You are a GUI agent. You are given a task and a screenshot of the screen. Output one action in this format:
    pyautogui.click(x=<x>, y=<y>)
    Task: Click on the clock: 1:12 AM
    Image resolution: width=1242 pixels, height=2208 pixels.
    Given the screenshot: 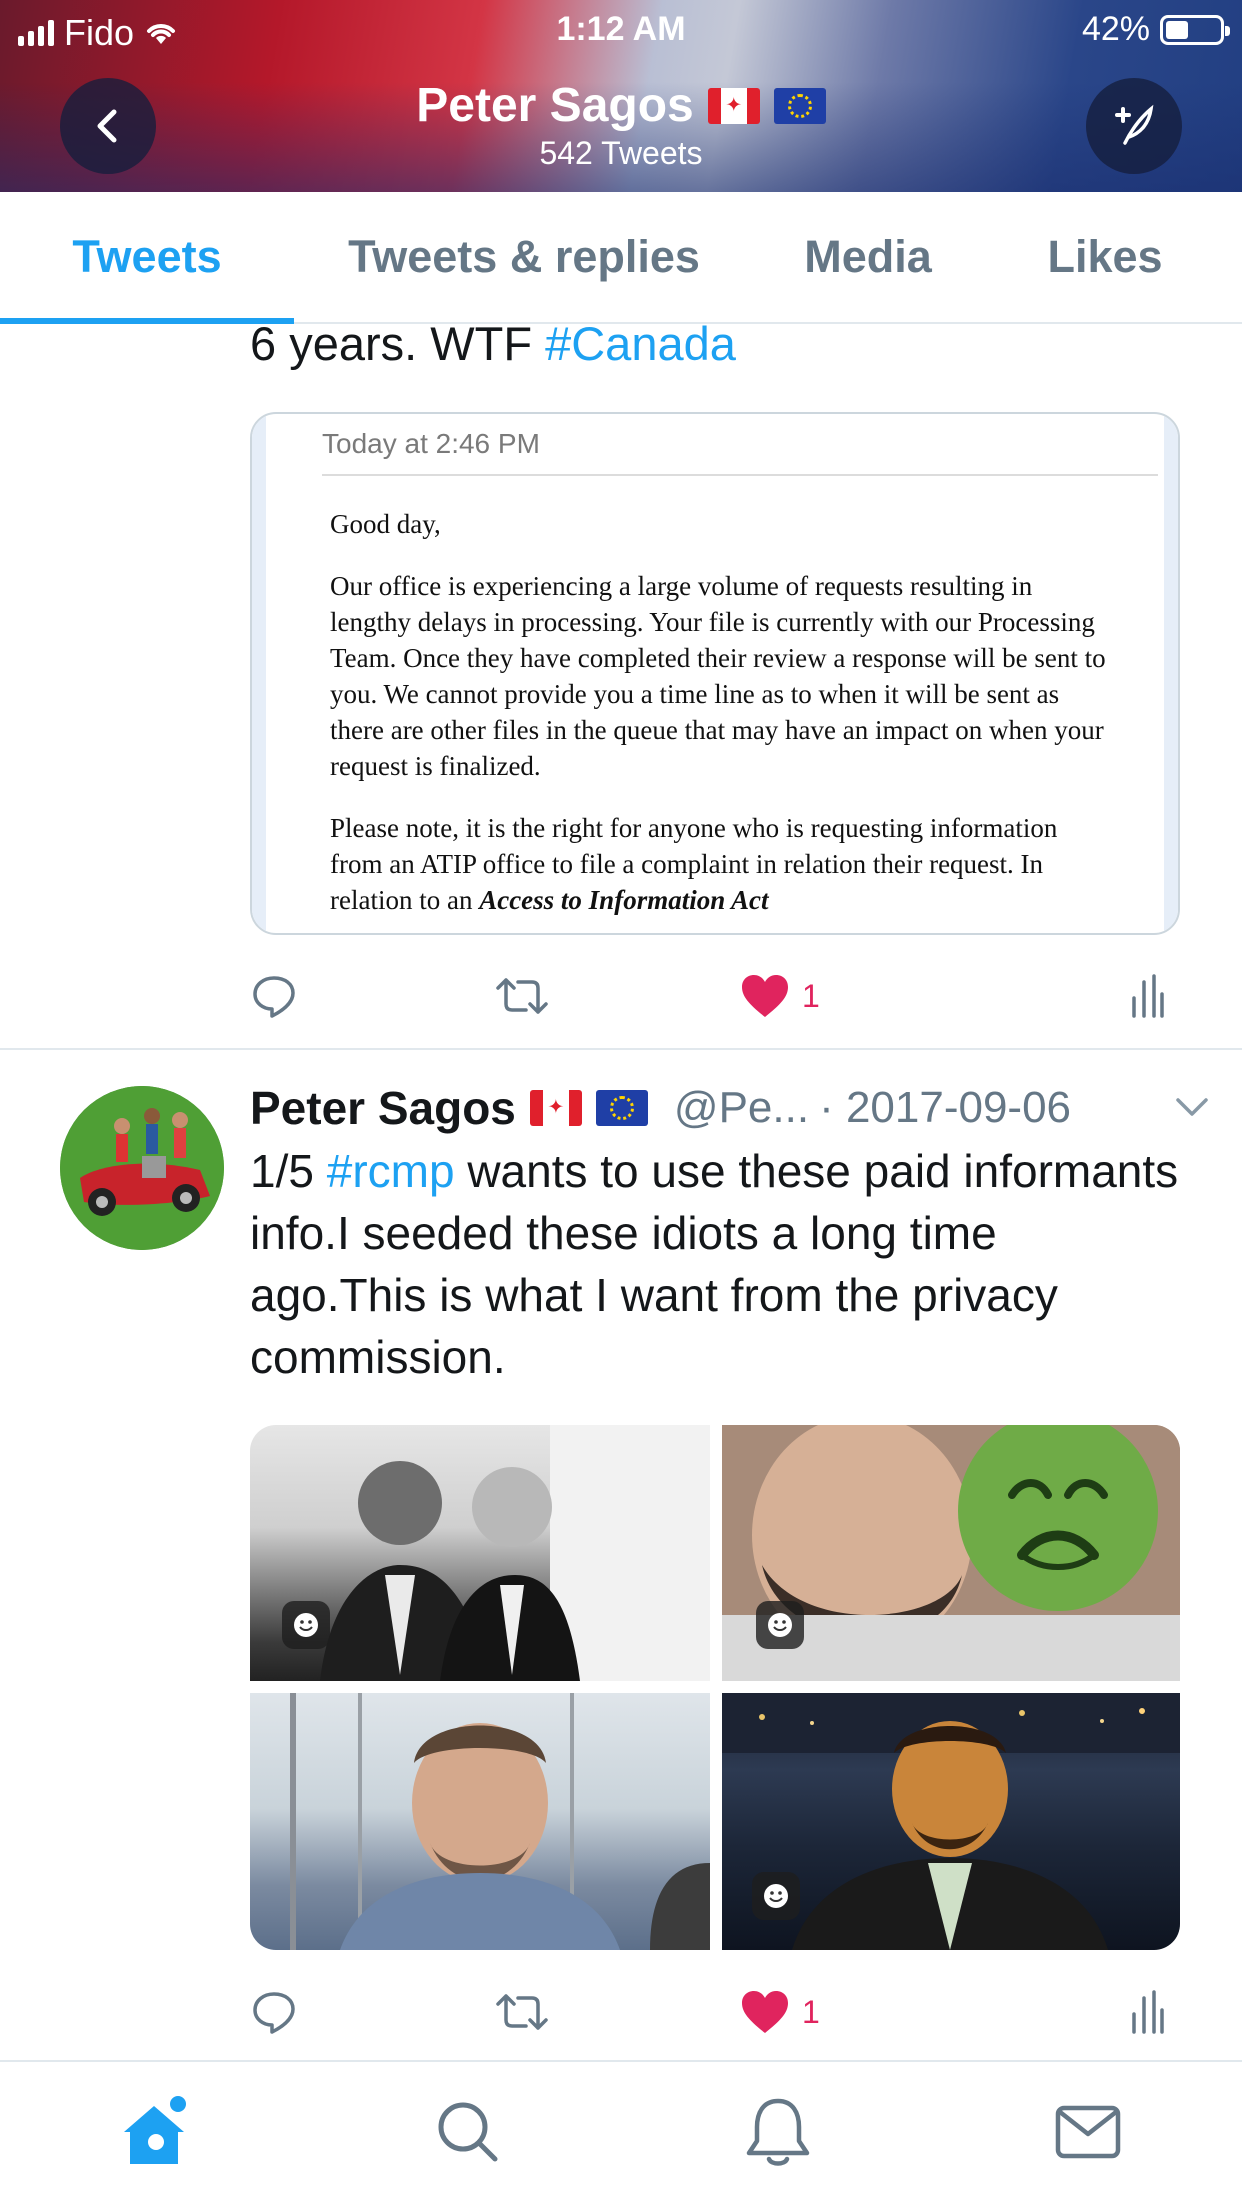 What is the action you would take?
    pyautogui.click(x=621, y=29)
    